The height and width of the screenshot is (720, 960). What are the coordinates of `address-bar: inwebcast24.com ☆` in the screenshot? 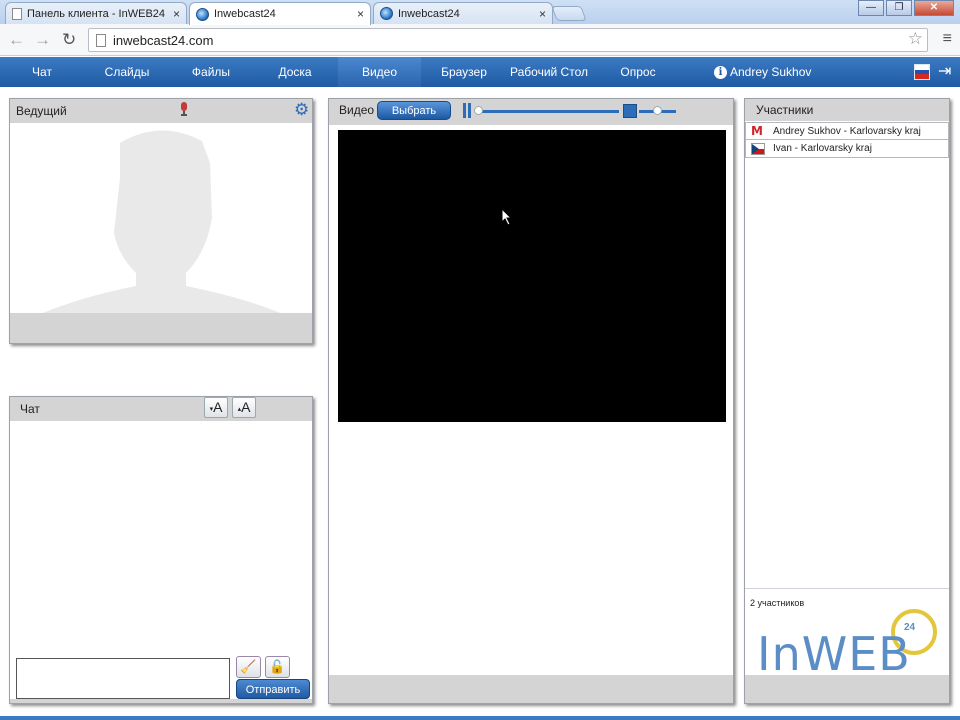 It's located at (508, 40).